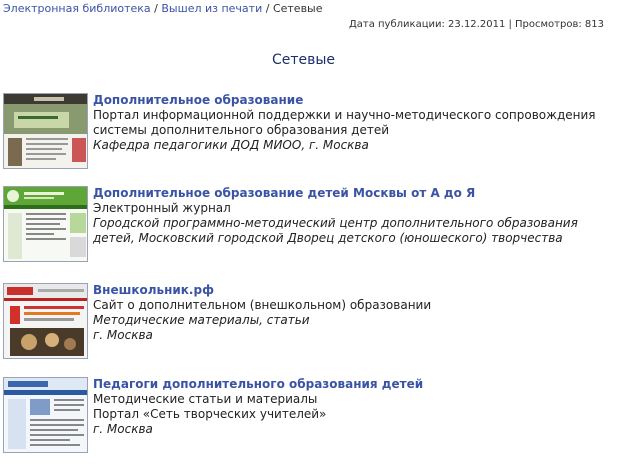 The width and height of the screenshot is (619, 464). I want to click on entry-portal: Портал «Сеть творческих учителей», so click(210, 414).